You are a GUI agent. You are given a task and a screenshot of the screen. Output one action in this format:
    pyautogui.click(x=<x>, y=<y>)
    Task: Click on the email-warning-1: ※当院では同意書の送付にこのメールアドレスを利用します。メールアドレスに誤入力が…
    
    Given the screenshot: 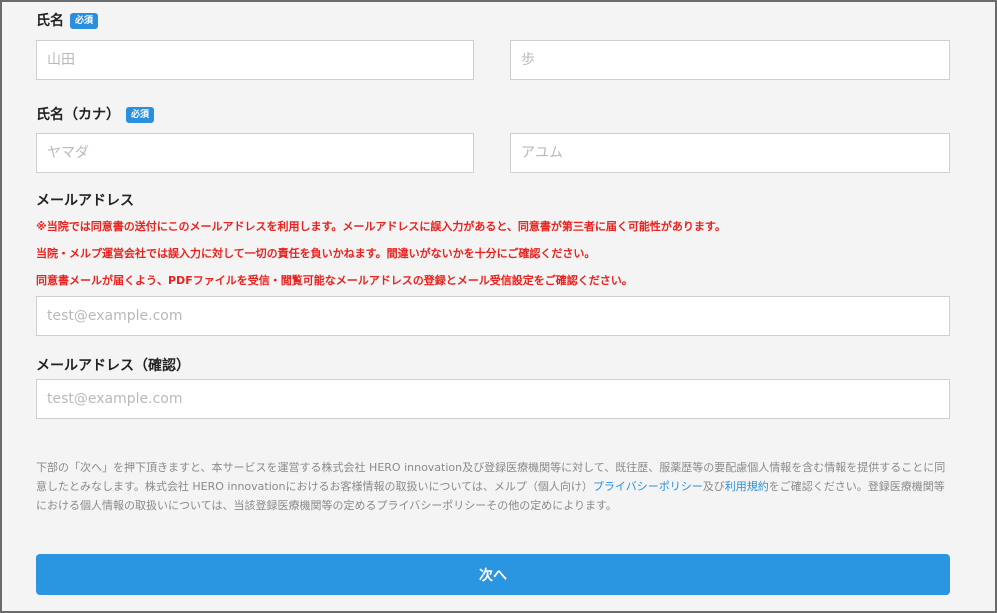 What is the action you would take?
    pyautogui.click(x=381, y=226)
    